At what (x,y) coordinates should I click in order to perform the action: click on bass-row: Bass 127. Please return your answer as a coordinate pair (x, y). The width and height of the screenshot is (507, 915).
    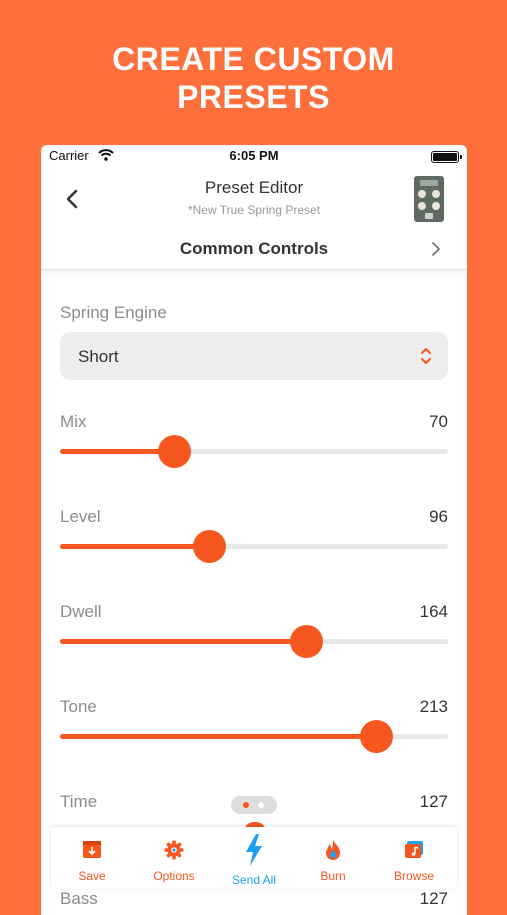
    Looking at the image, I should click on (254, 899).